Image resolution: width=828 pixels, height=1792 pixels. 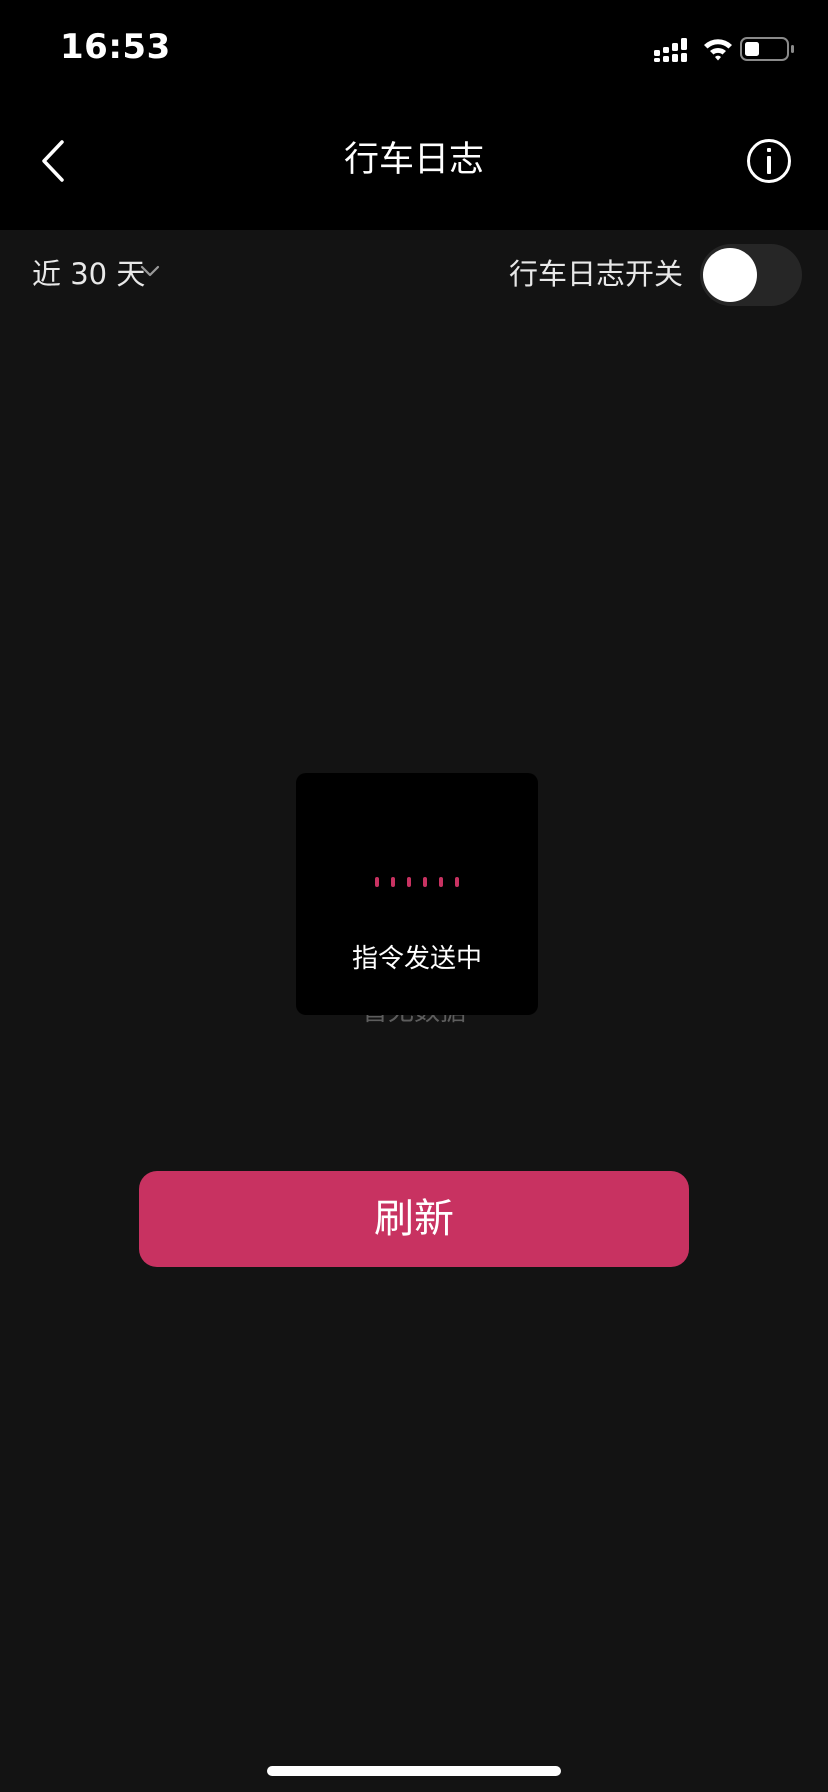 What do you see at coordinates (150, 271) in the screenshot?
I see `chevron-down-icon` at bounding box center [150, 271].